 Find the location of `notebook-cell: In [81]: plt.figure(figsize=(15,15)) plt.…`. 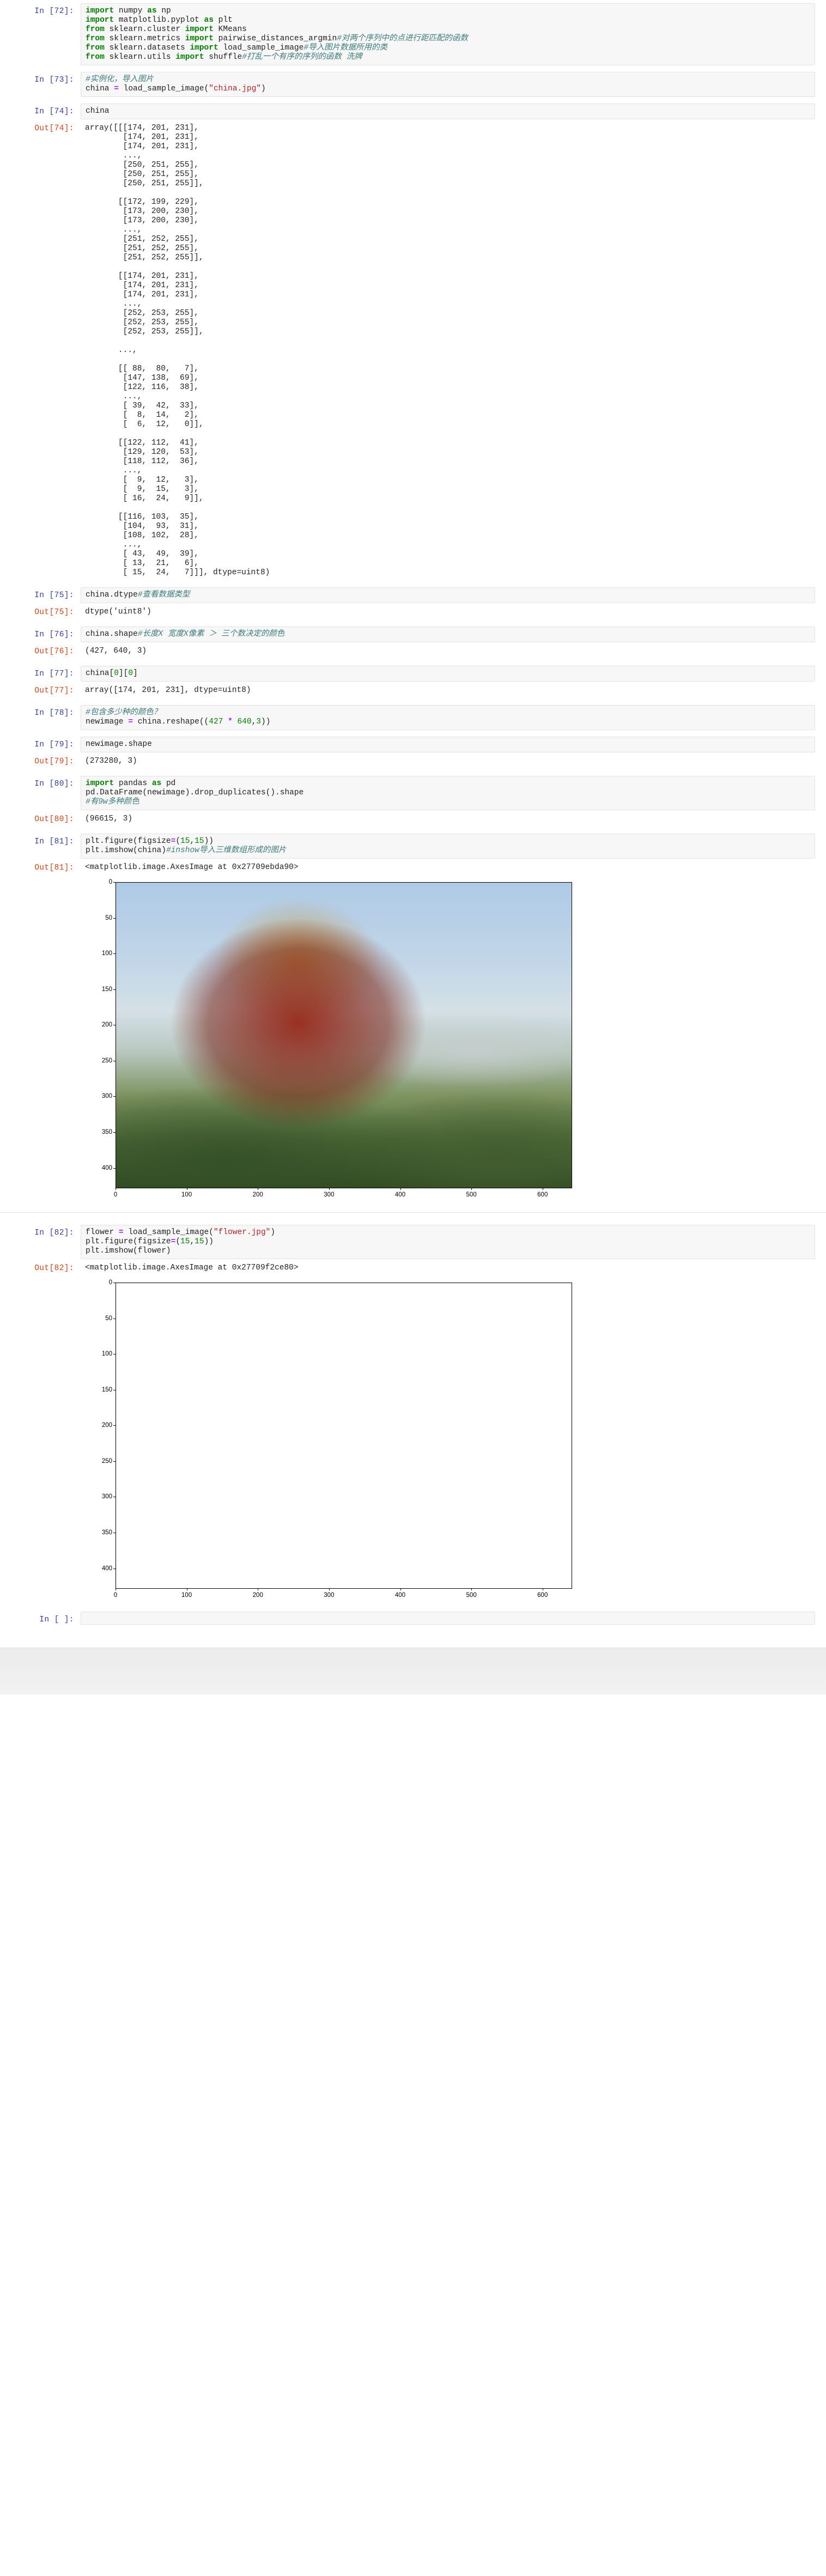

notebook-cell: In [81]: plt.figure(figsize=(15,15)) plt.… is located at coordinates (413, 847).